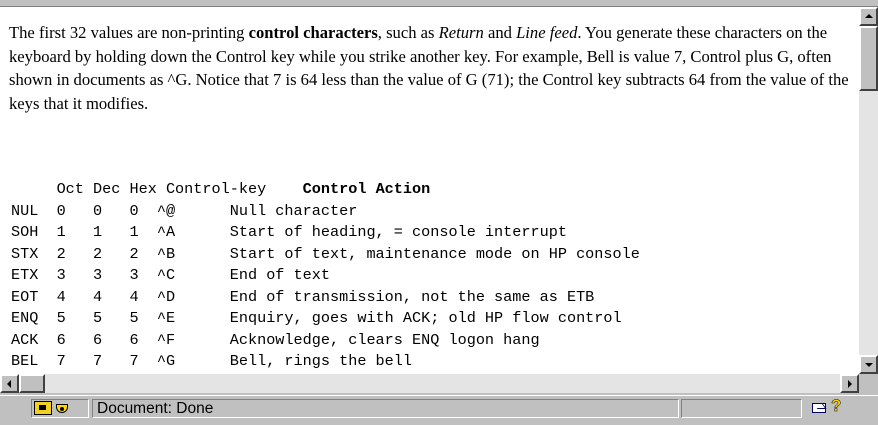 The image size is (878, 425). What do you see at coordinates (408, 32) in the screenshot?
I see `intro-text: , such as` at bounding box center [408, 32].